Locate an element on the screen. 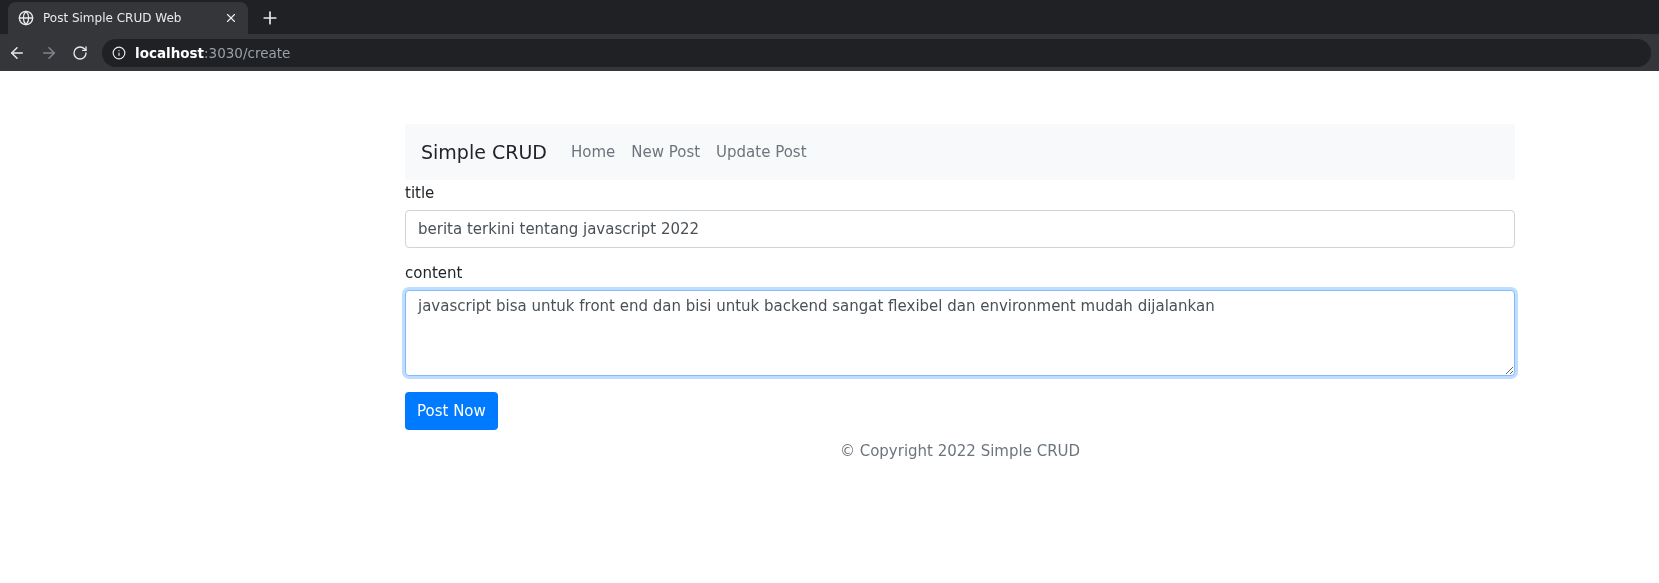  address-bar: localhost:3030/create is located at coordinates (876, 52).